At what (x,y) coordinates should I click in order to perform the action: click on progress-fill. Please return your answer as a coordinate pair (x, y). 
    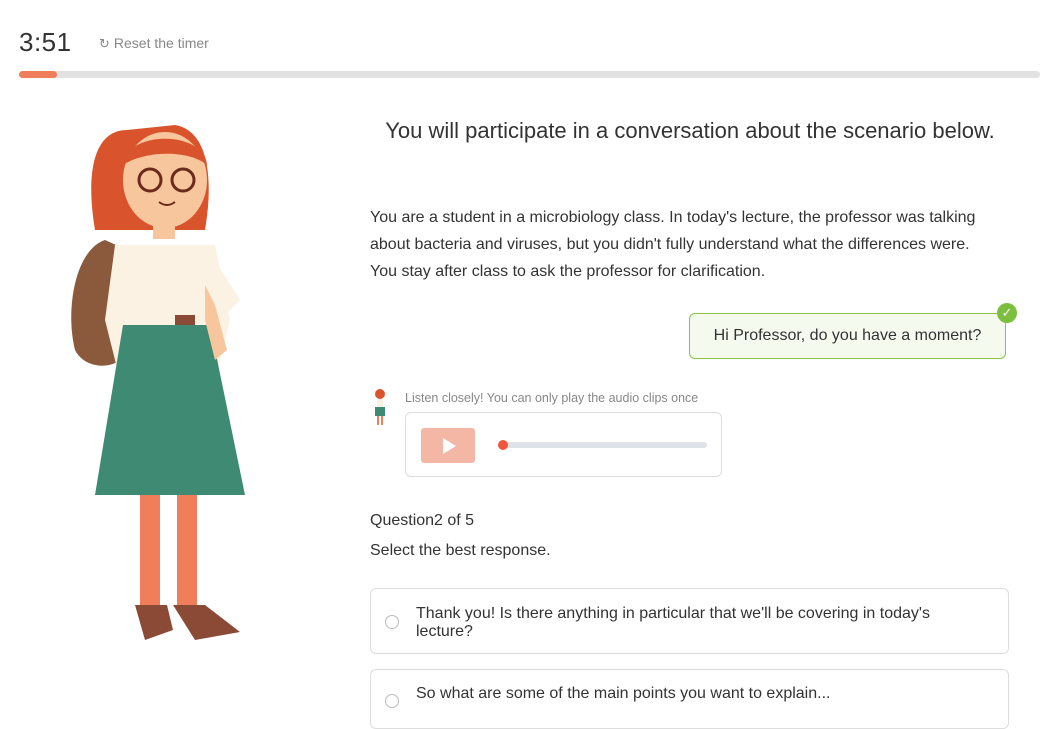
    Looking at the image, I should click on (38, 74).